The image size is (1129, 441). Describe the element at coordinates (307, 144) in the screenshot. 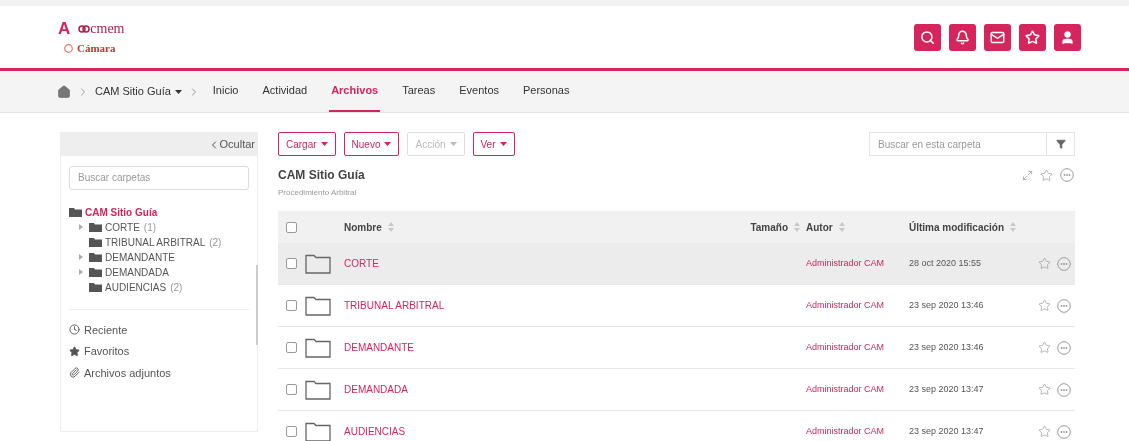

I see `toolbar-button: Cargar` at that location.